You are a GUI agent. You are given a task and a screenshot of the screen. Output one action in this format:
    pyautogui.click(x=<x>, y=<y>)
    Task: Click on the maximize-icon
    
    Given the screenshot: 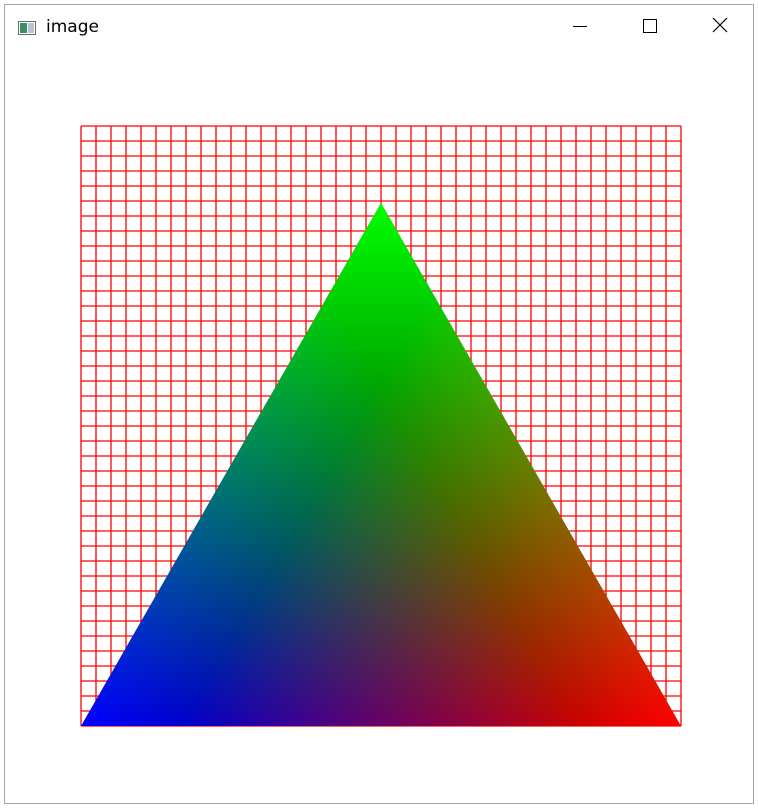 What is the action you would take?
    pyautogui.click(x=650, y=27)
    